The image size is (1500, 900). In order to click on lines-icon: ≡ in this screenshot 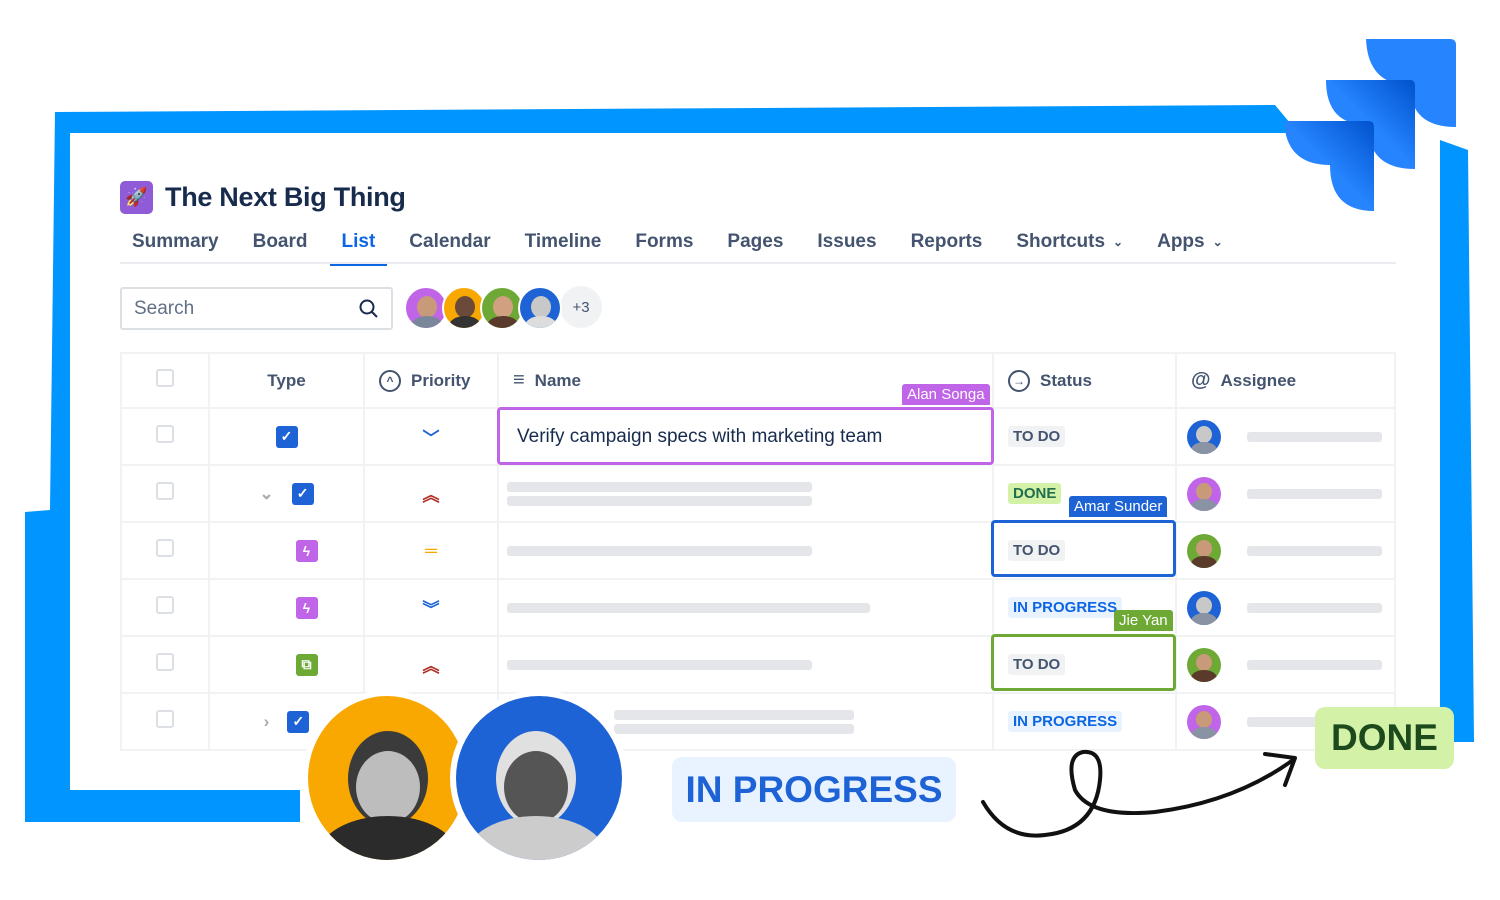, I will do `click(519, 380)`.